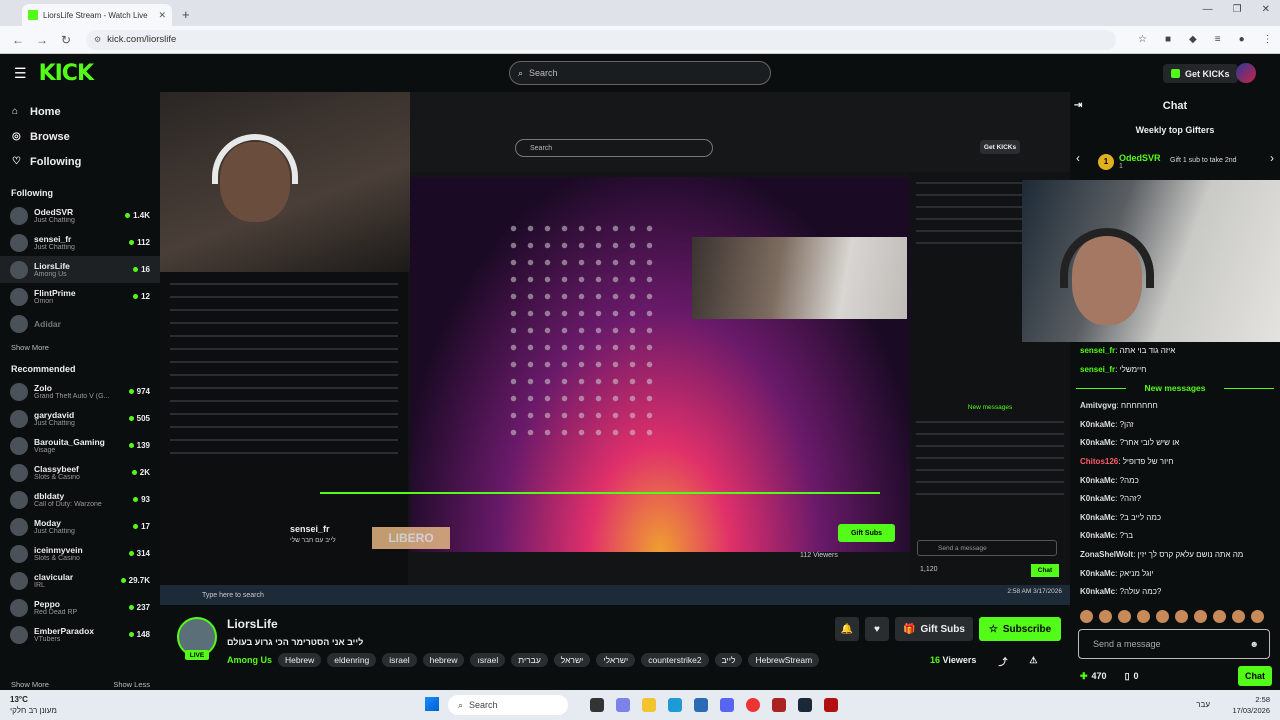 The height and width of the screenshot is (720, 1280). What do you see at coordinates (80, 242) in the screenshot?
I see `following-channel: sensei_fr Just Chatting 112` at bounding box center [80, 242].